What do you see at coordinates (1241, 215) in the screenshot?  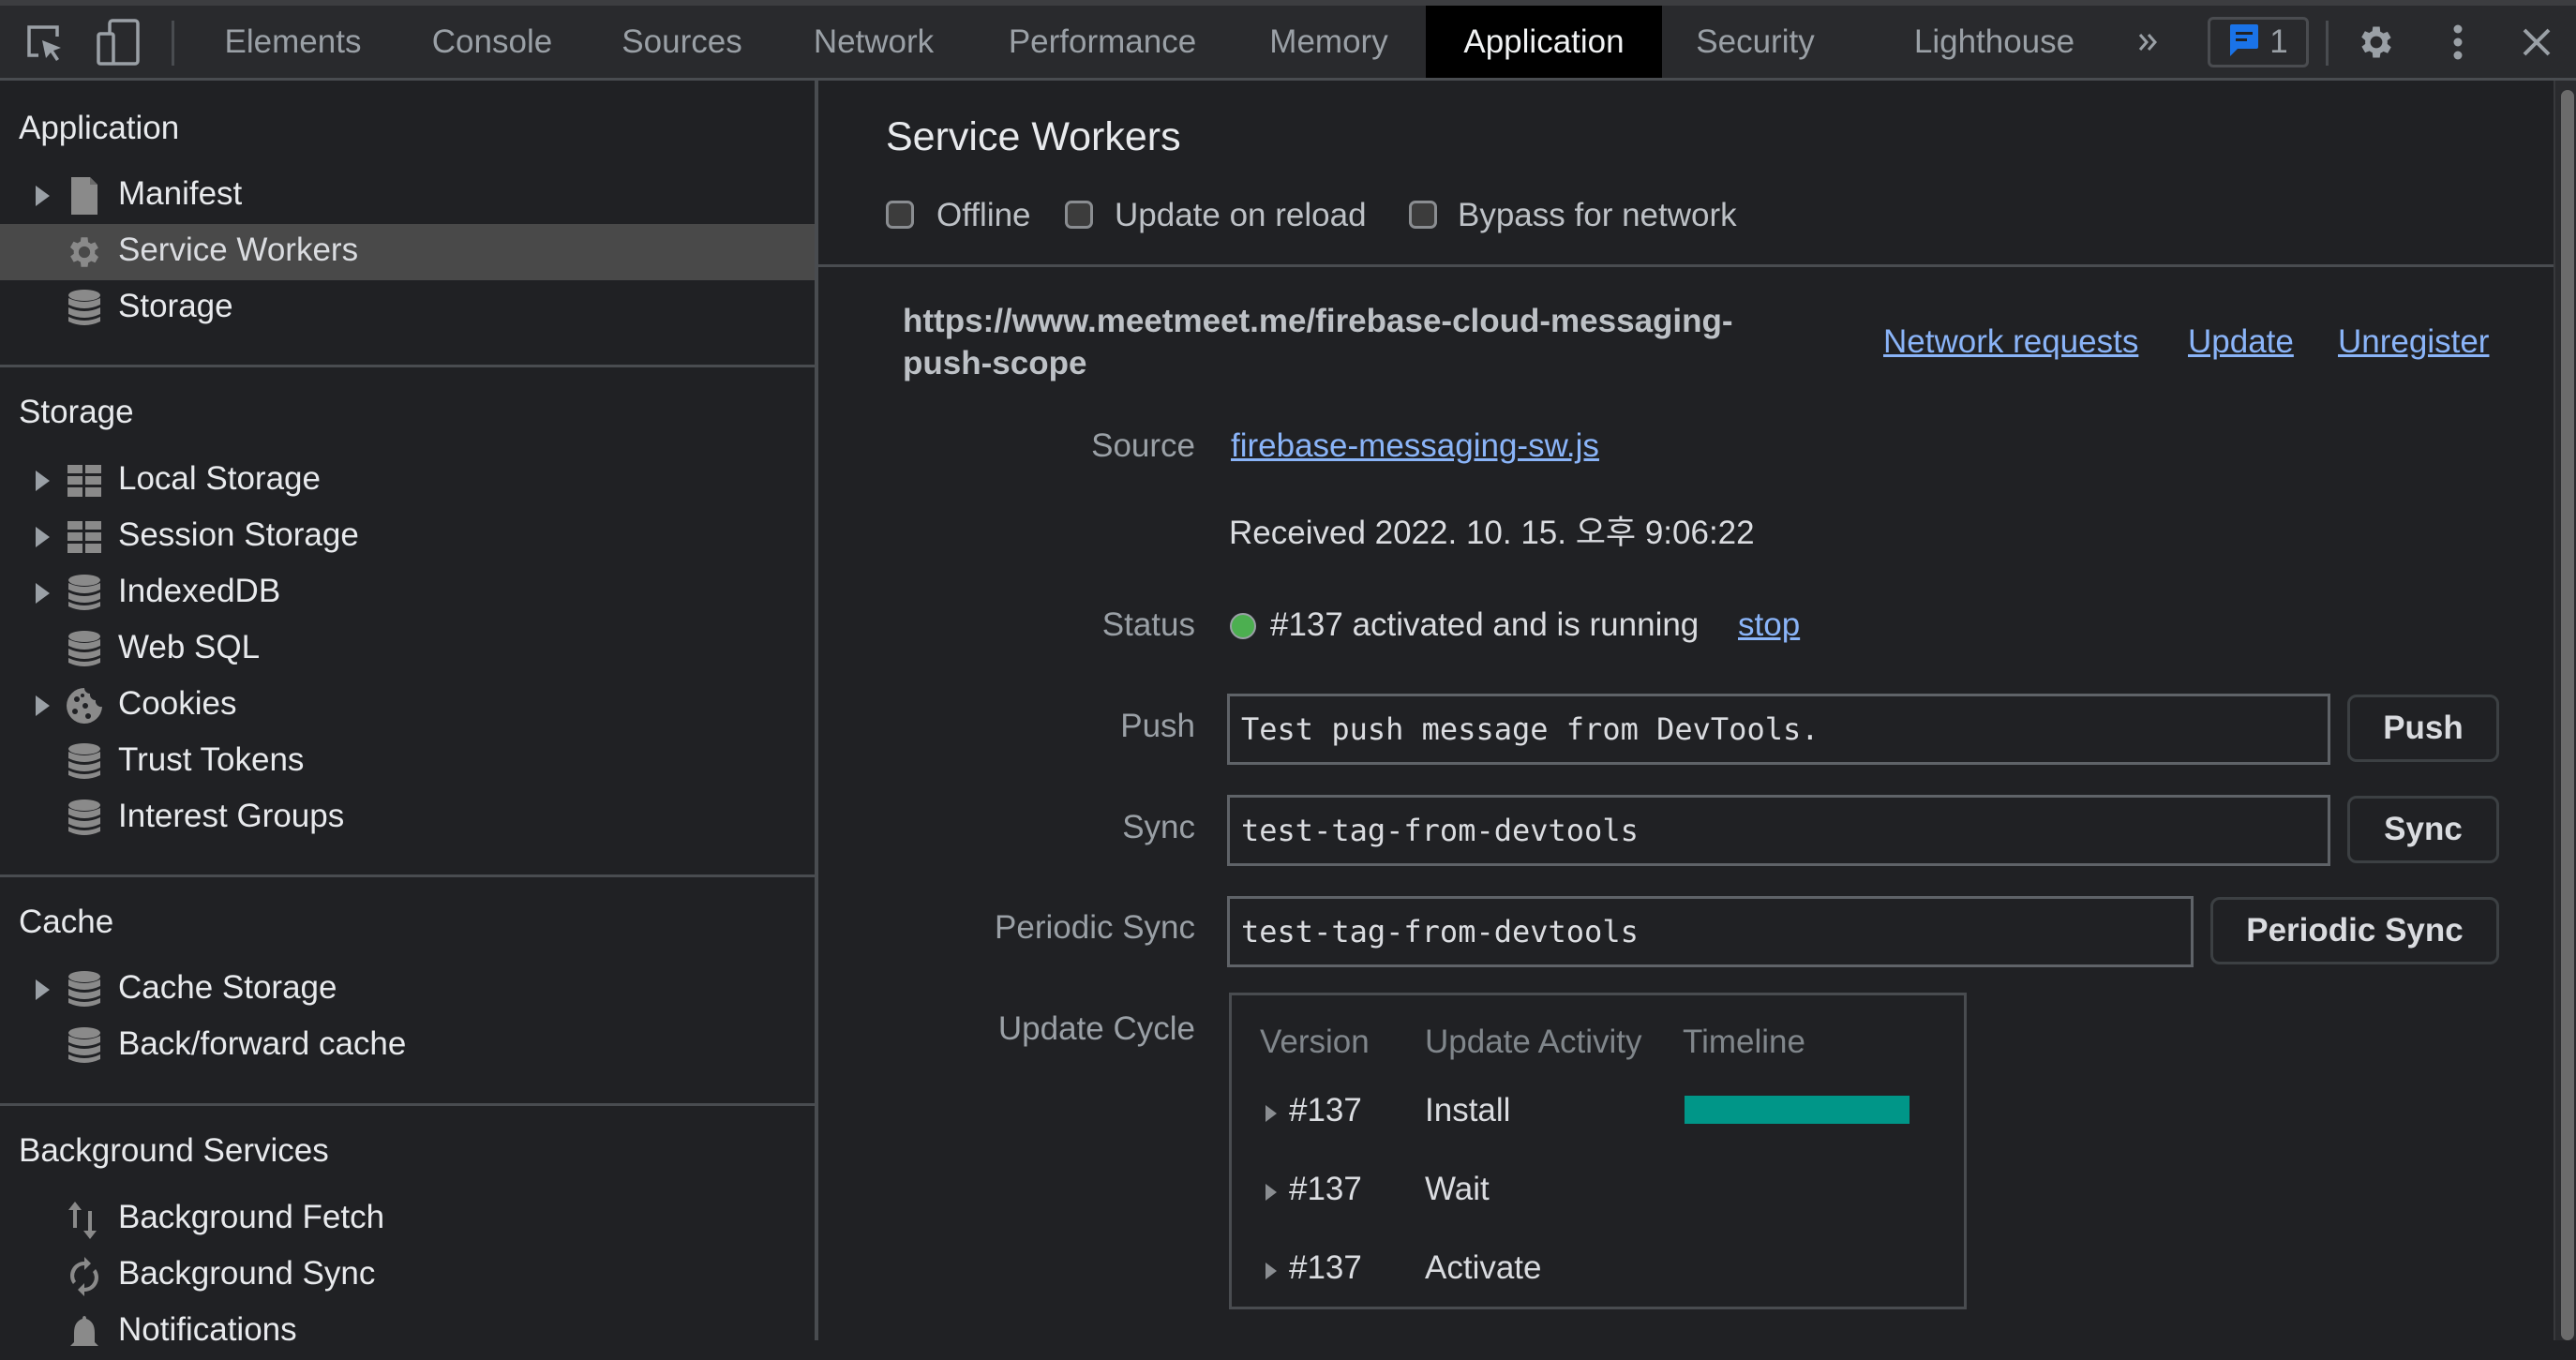 I see `update-on-reload-label: Update on reload` at bounding box center [1241, 215].